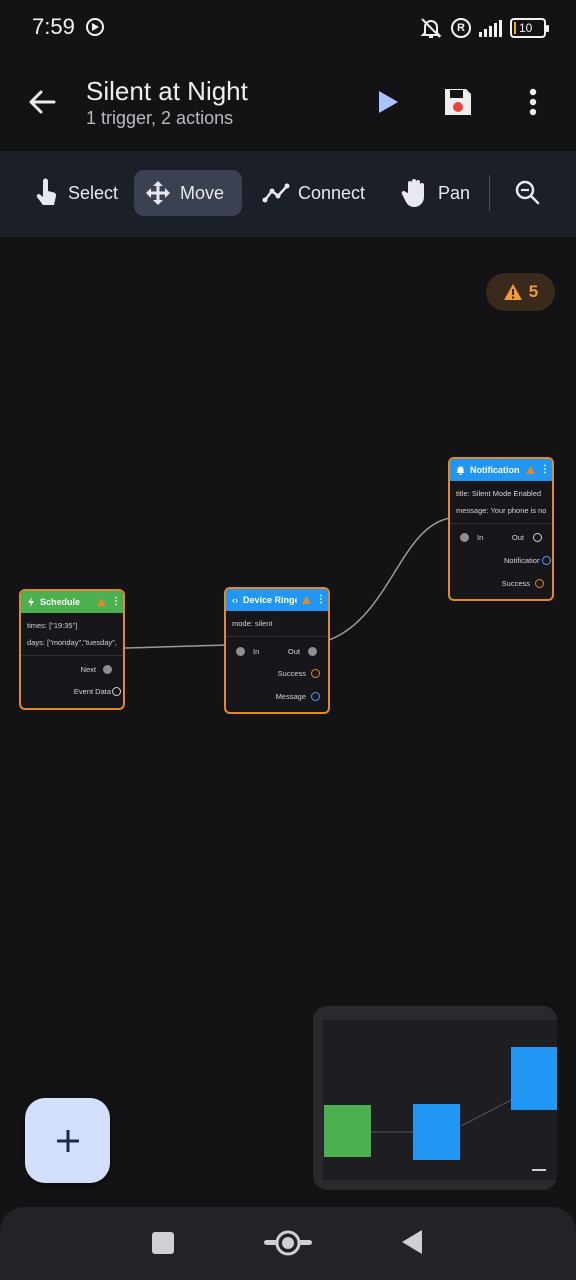 The height and width of the screenshot is (1280, 576). Describe the element at coordinates (501, 561) in the screenshot. I see `node-ports: In Out Notification ID Success` at that location.